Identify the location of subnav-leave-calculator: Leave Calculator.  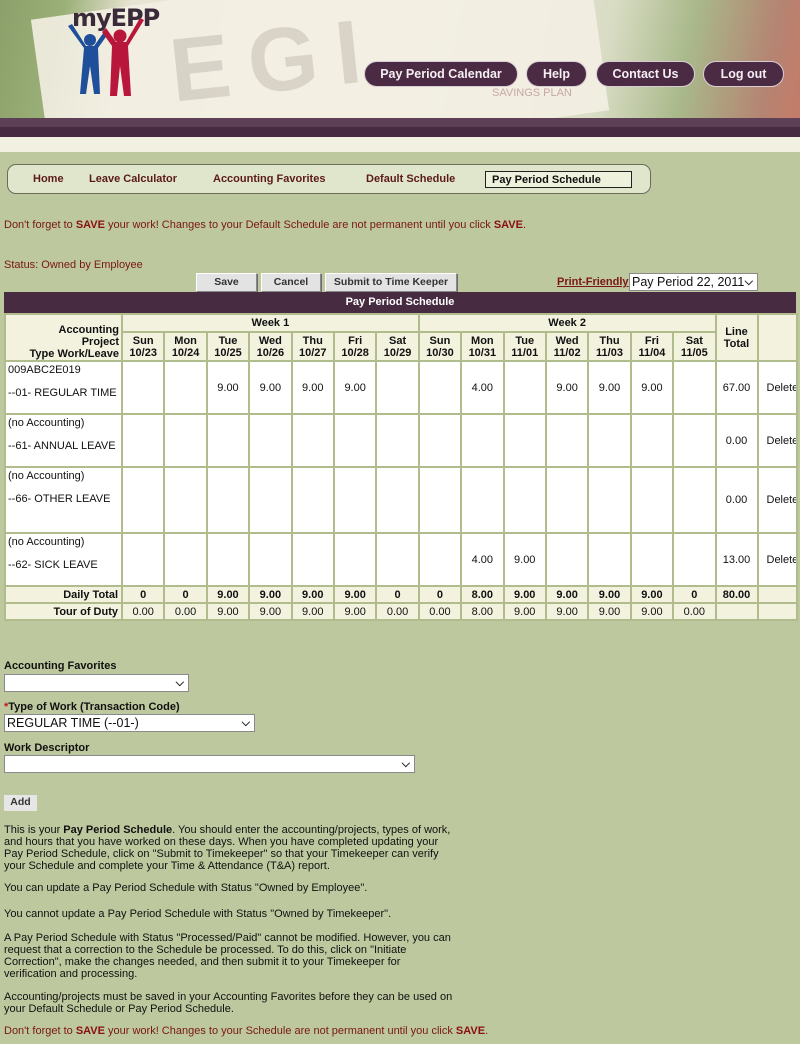
(133, 179).